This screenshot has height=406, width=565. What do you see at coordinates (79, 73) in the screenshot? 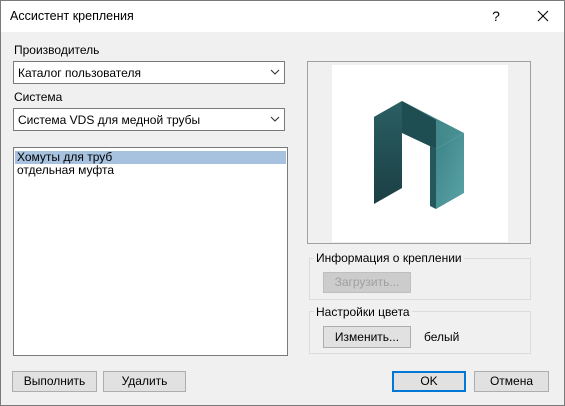
I see `manufacturer-select-value: Каталог пользователя` at bounding box center [79, 73].